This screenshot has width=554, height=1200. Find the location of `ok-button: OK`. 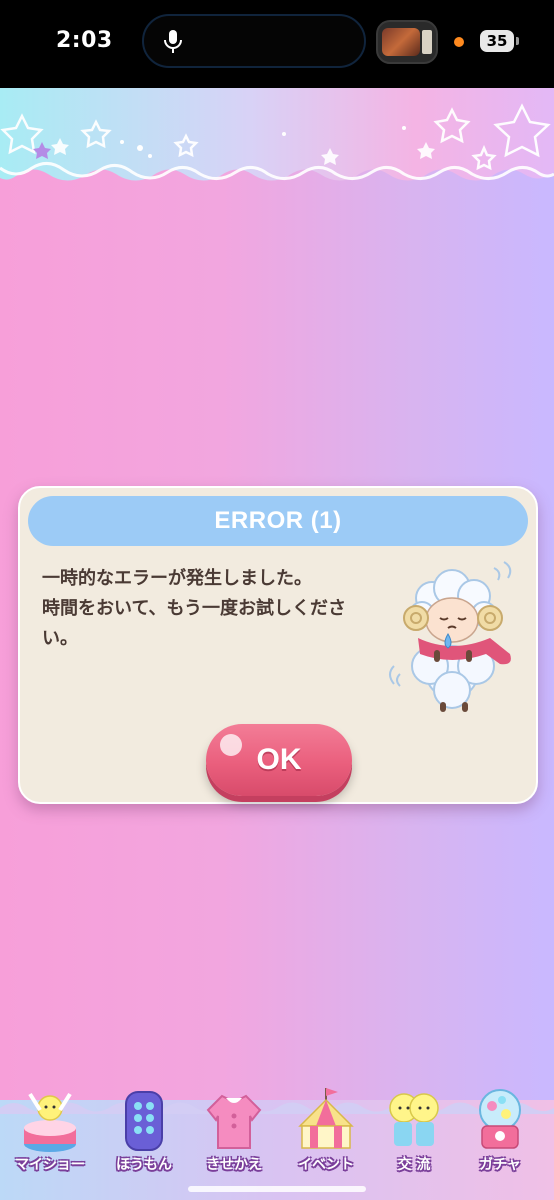

ok-button: OK is located at coordinates (279, 760).